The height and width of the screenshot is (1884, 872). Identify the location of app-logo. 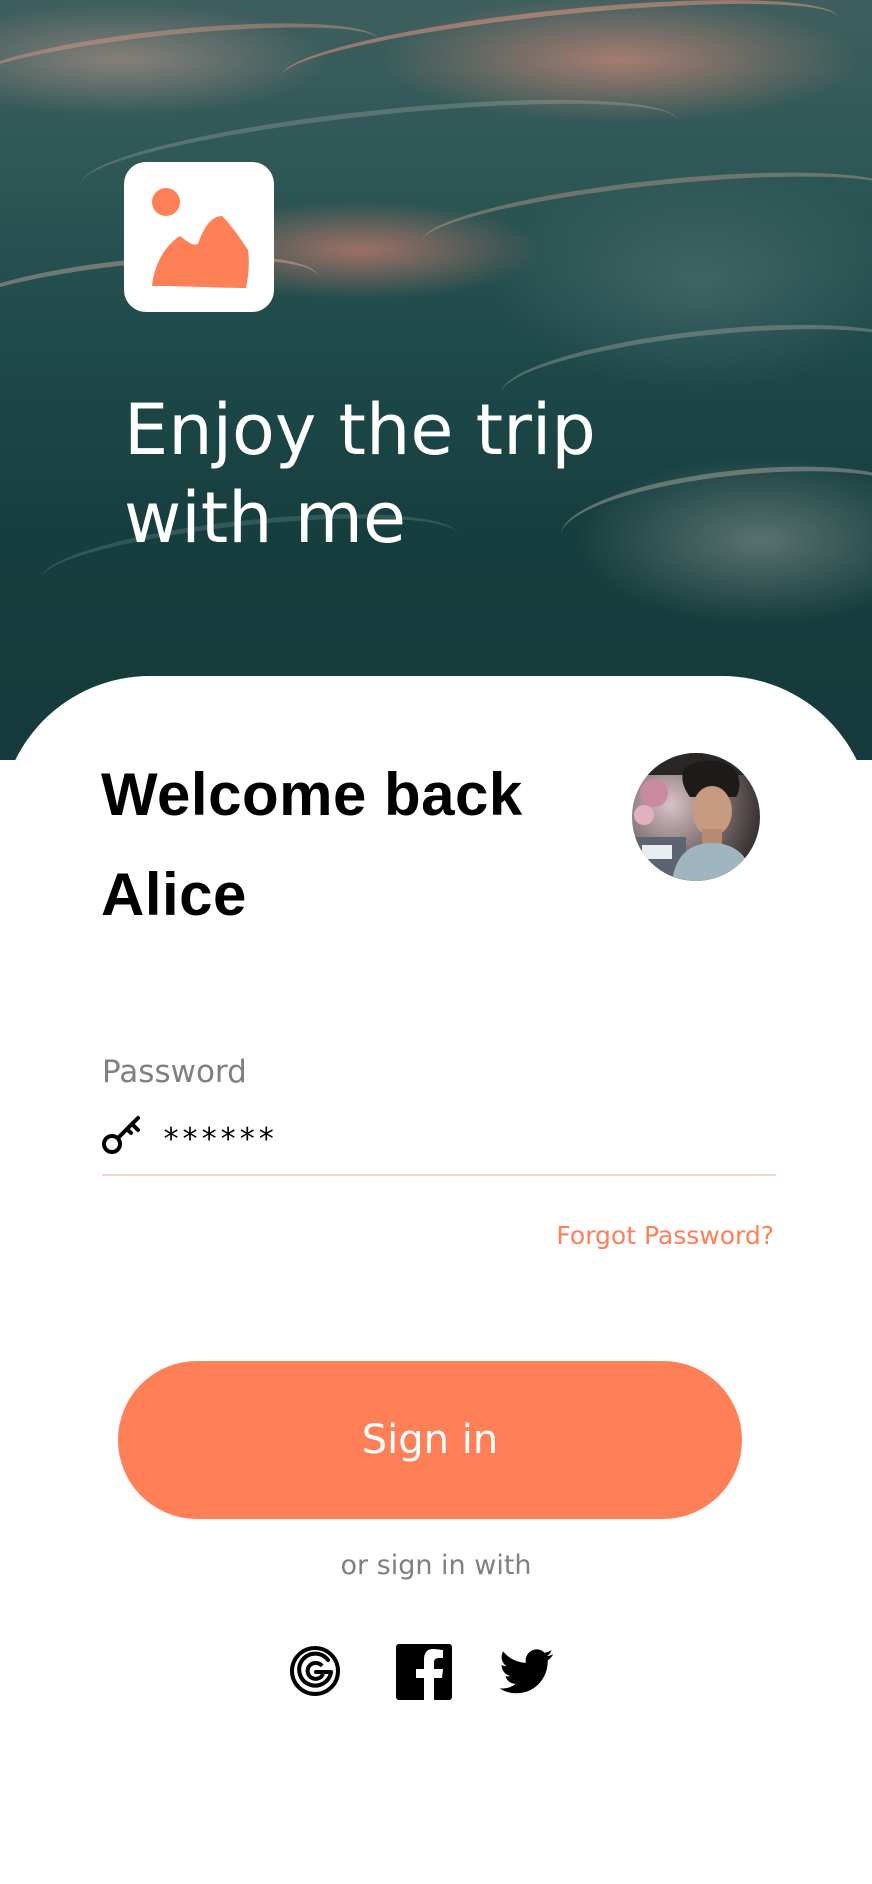
(199, 237).